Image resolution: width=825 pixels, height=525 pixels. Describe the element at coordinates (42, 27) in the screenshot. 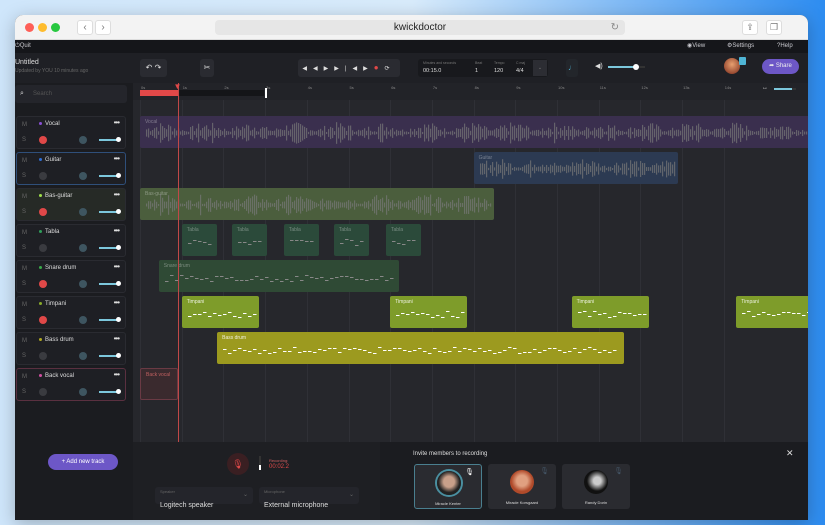

I see `minimize-window-button` at that location.